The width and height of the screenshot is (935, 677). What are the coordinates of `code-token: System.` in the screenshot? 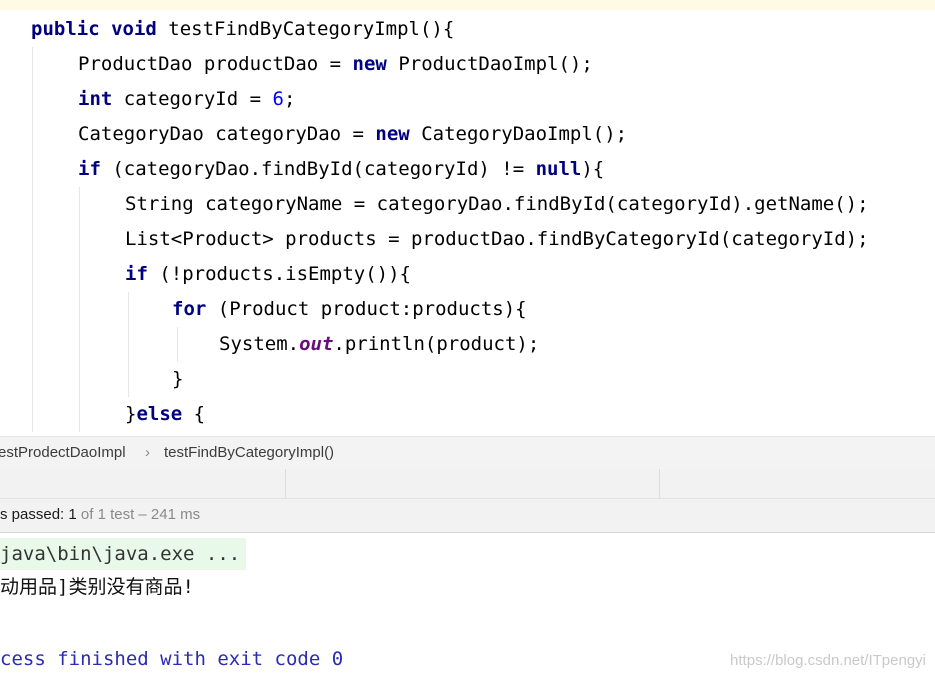 It's located at (259, 344).